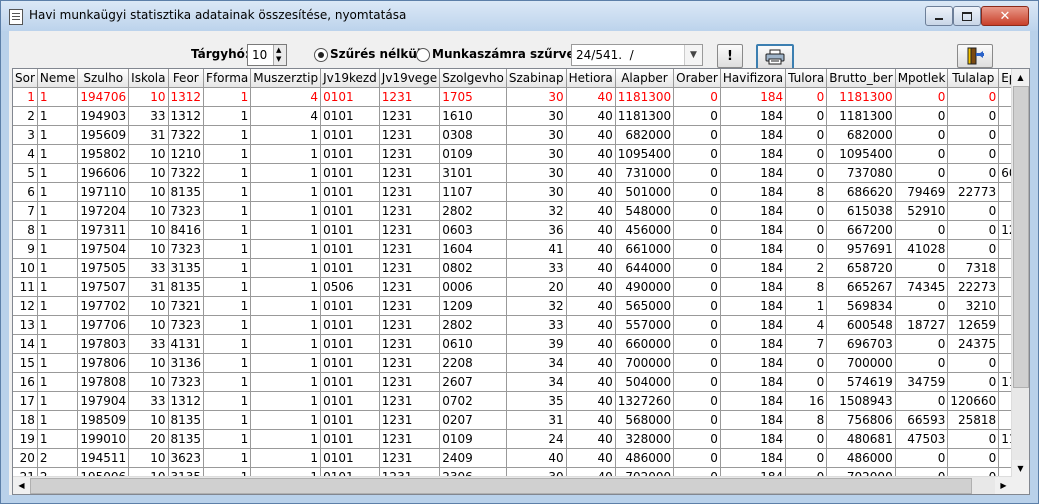 Image resolution: width=1039 pixels, height=504 pixels. What do you see at coordinates (473, 420) in the screenshot?
I see `table-cell: 0207` at bounding box center [473, 420].